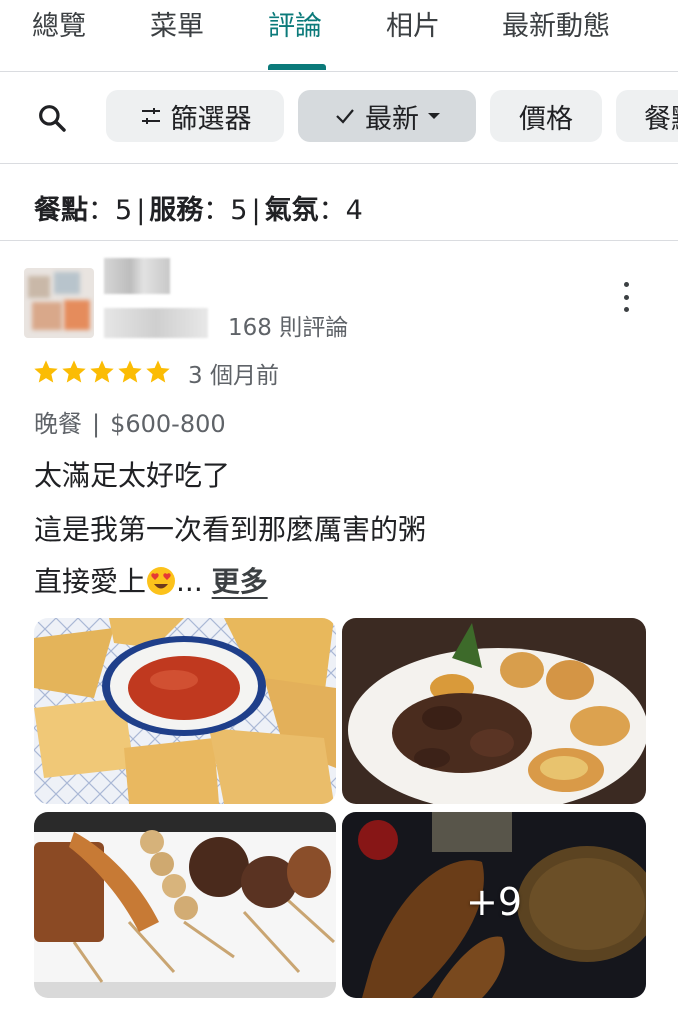  I want to click on more-link: 更多, so click(240, 581).